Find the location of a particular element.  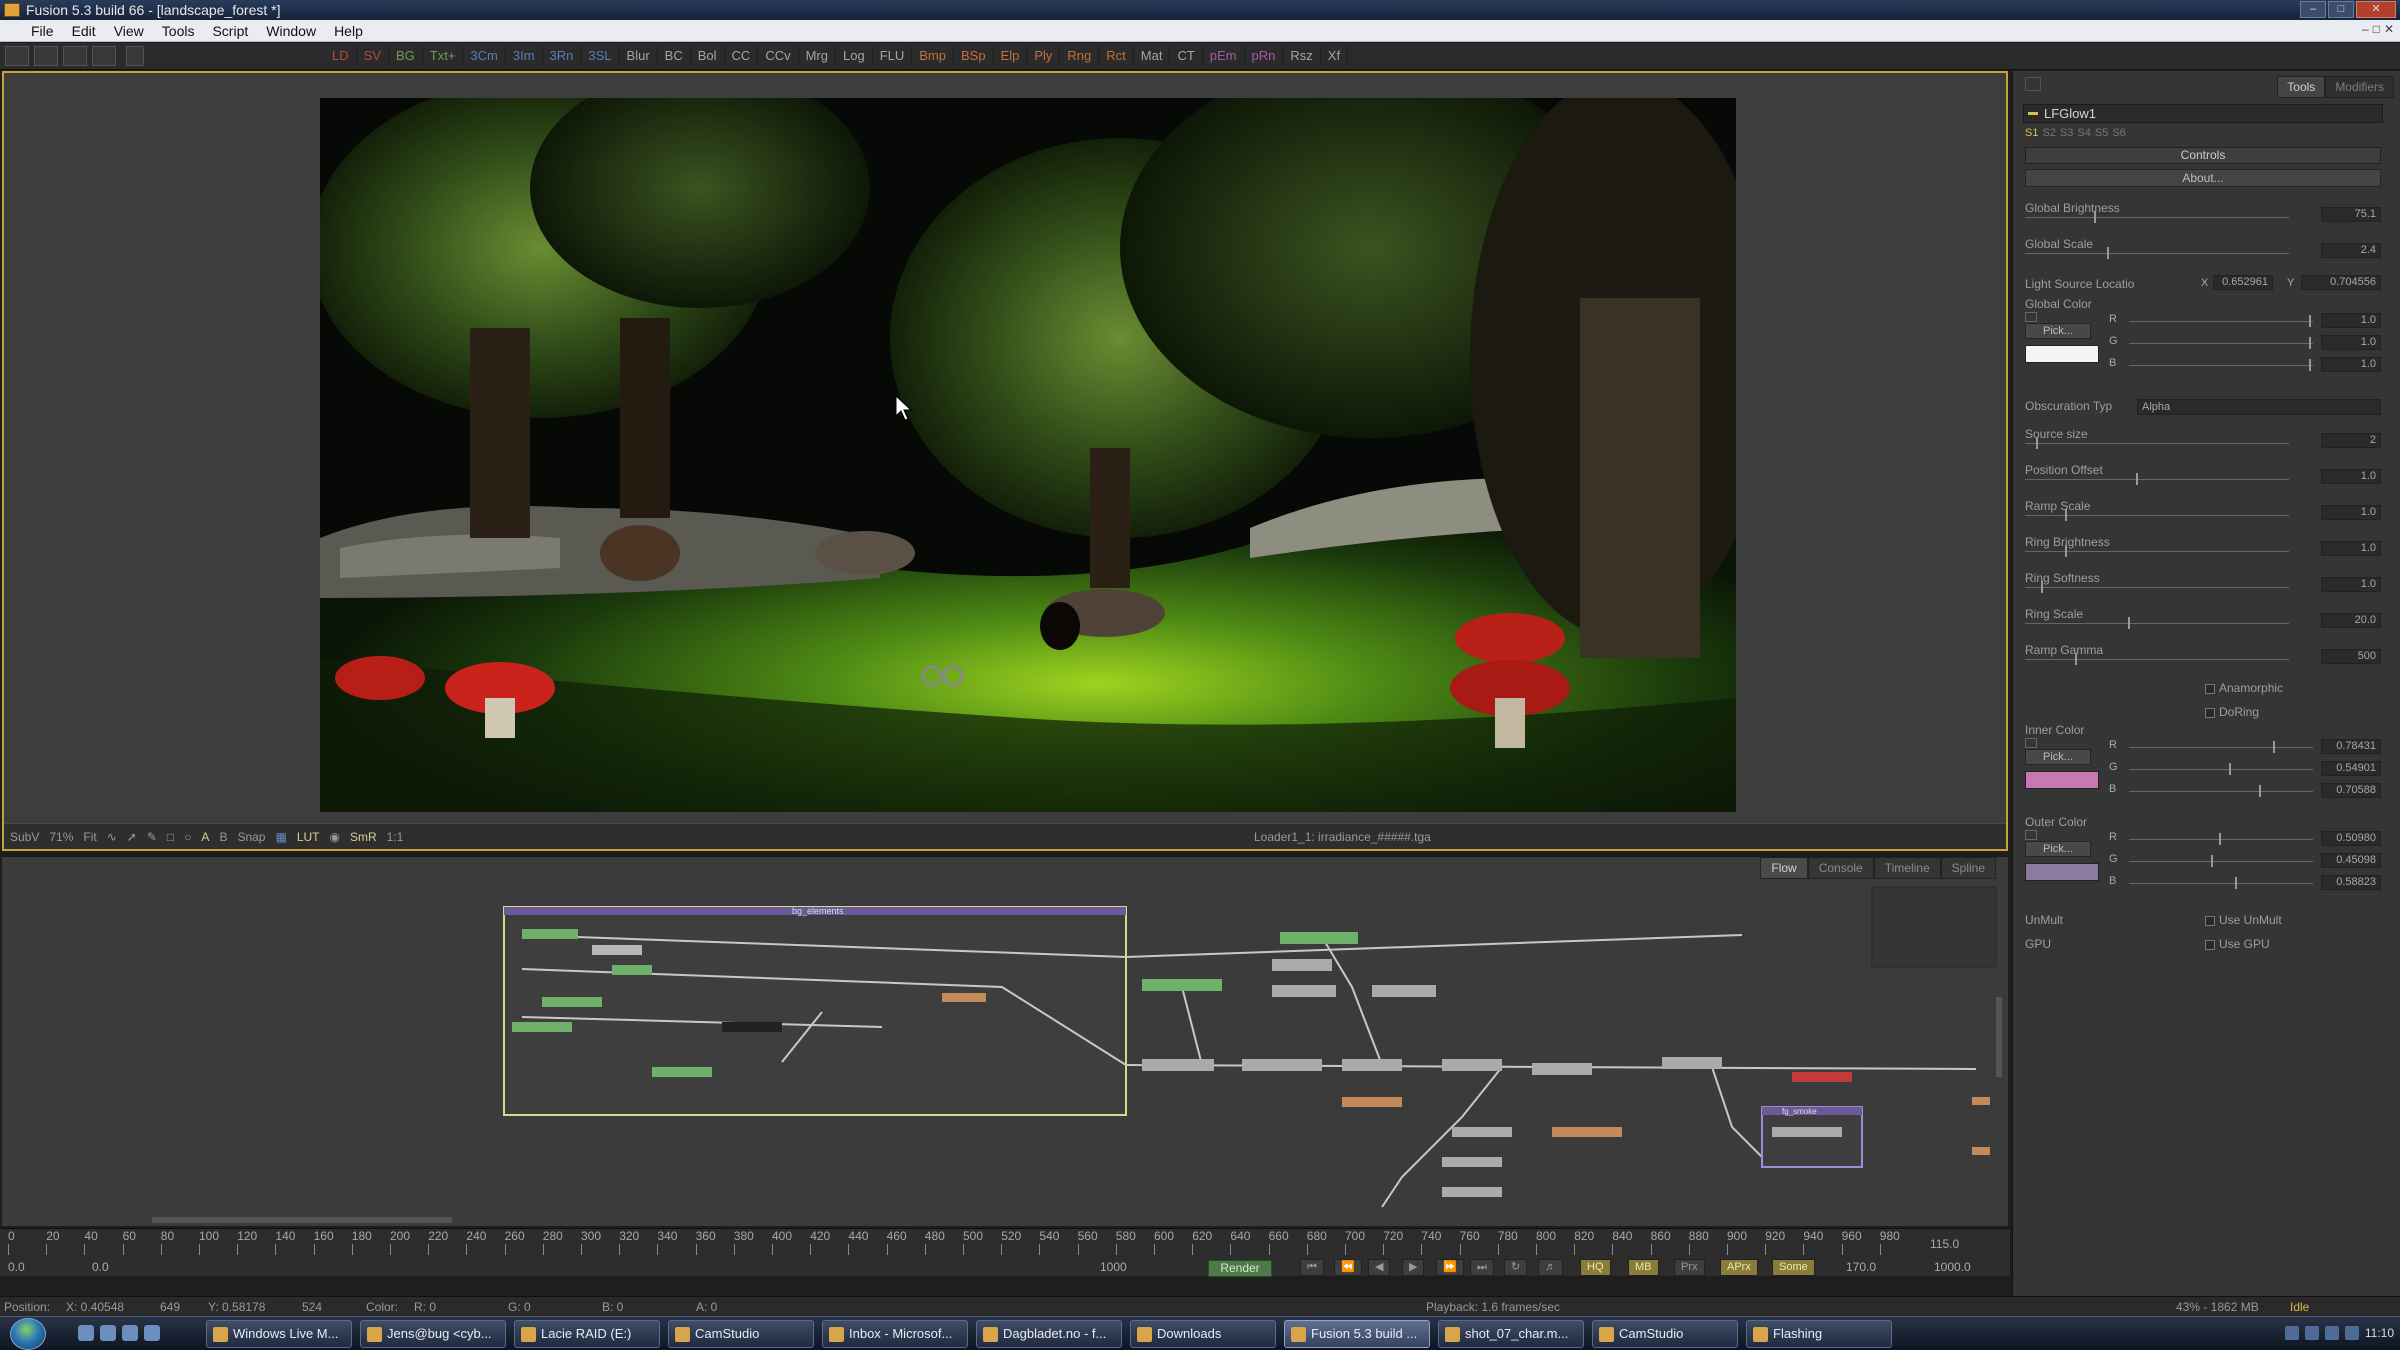

ring-softness-handle is located at coordinates (2042, 587).